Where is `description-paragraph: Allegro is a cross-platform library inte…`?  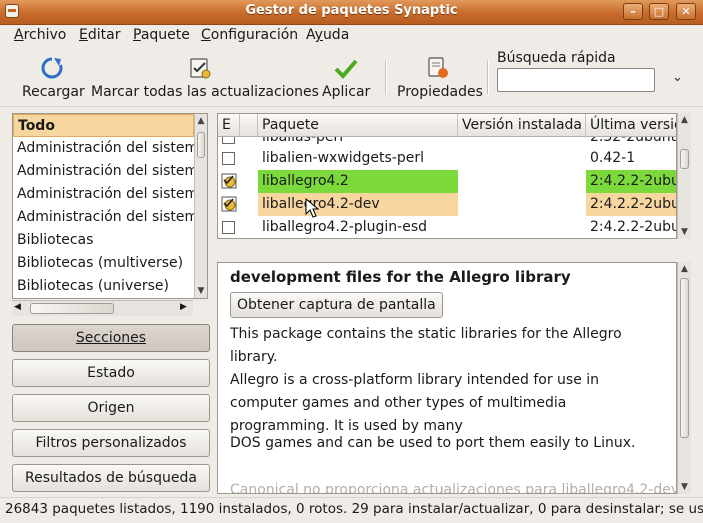
description-paragraph: Allegro is a cross-platform library inte… is located at coordinates (415, 403).